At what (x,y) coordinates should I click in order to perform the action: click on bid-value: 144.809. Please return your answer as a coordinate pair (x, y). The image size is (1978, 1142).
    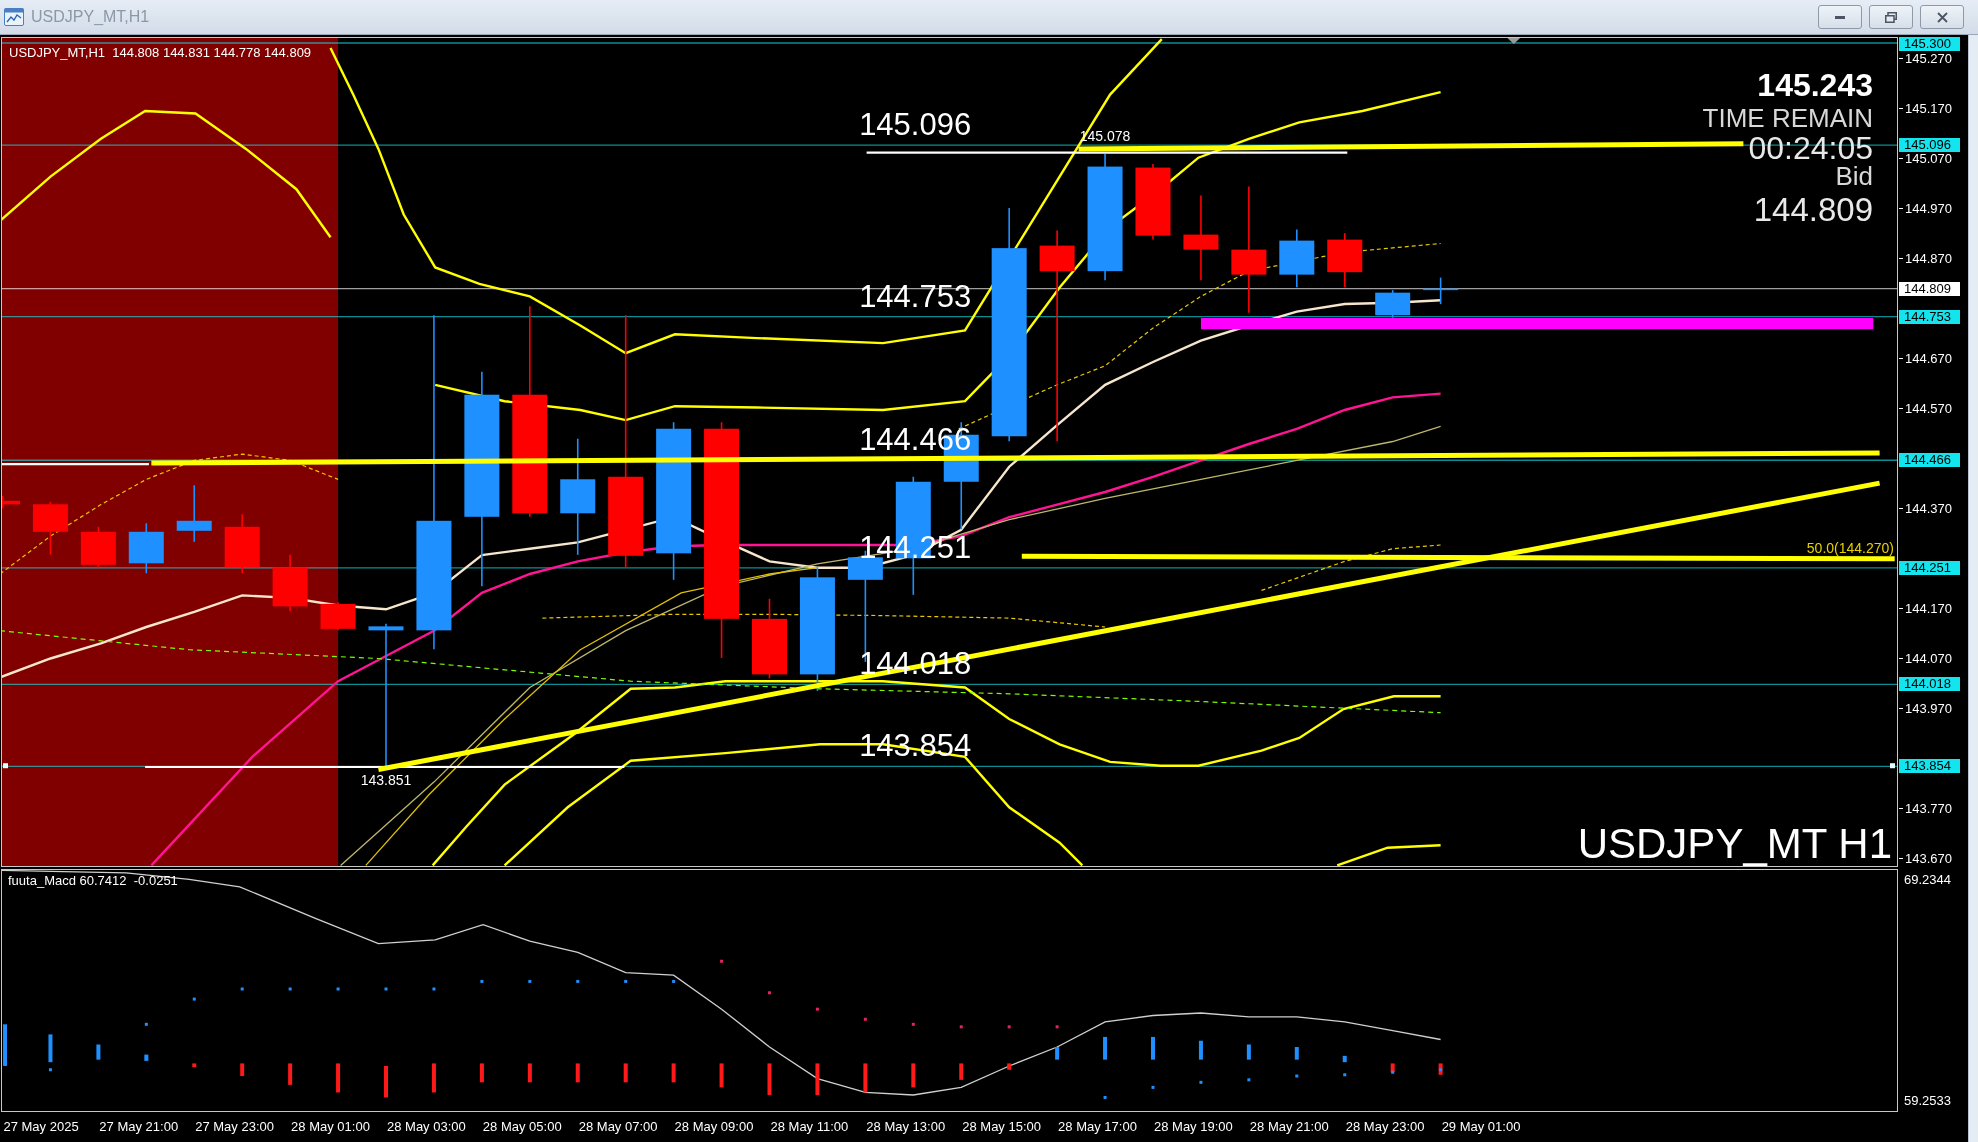
    Looking at the image, I should click on (1813, 209).